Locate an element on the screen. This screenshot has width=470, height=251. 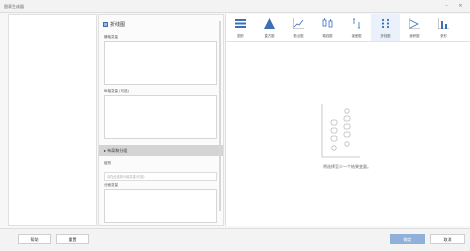
tab-errorbar-label: 误差图 is located at coordinates (356, 36).